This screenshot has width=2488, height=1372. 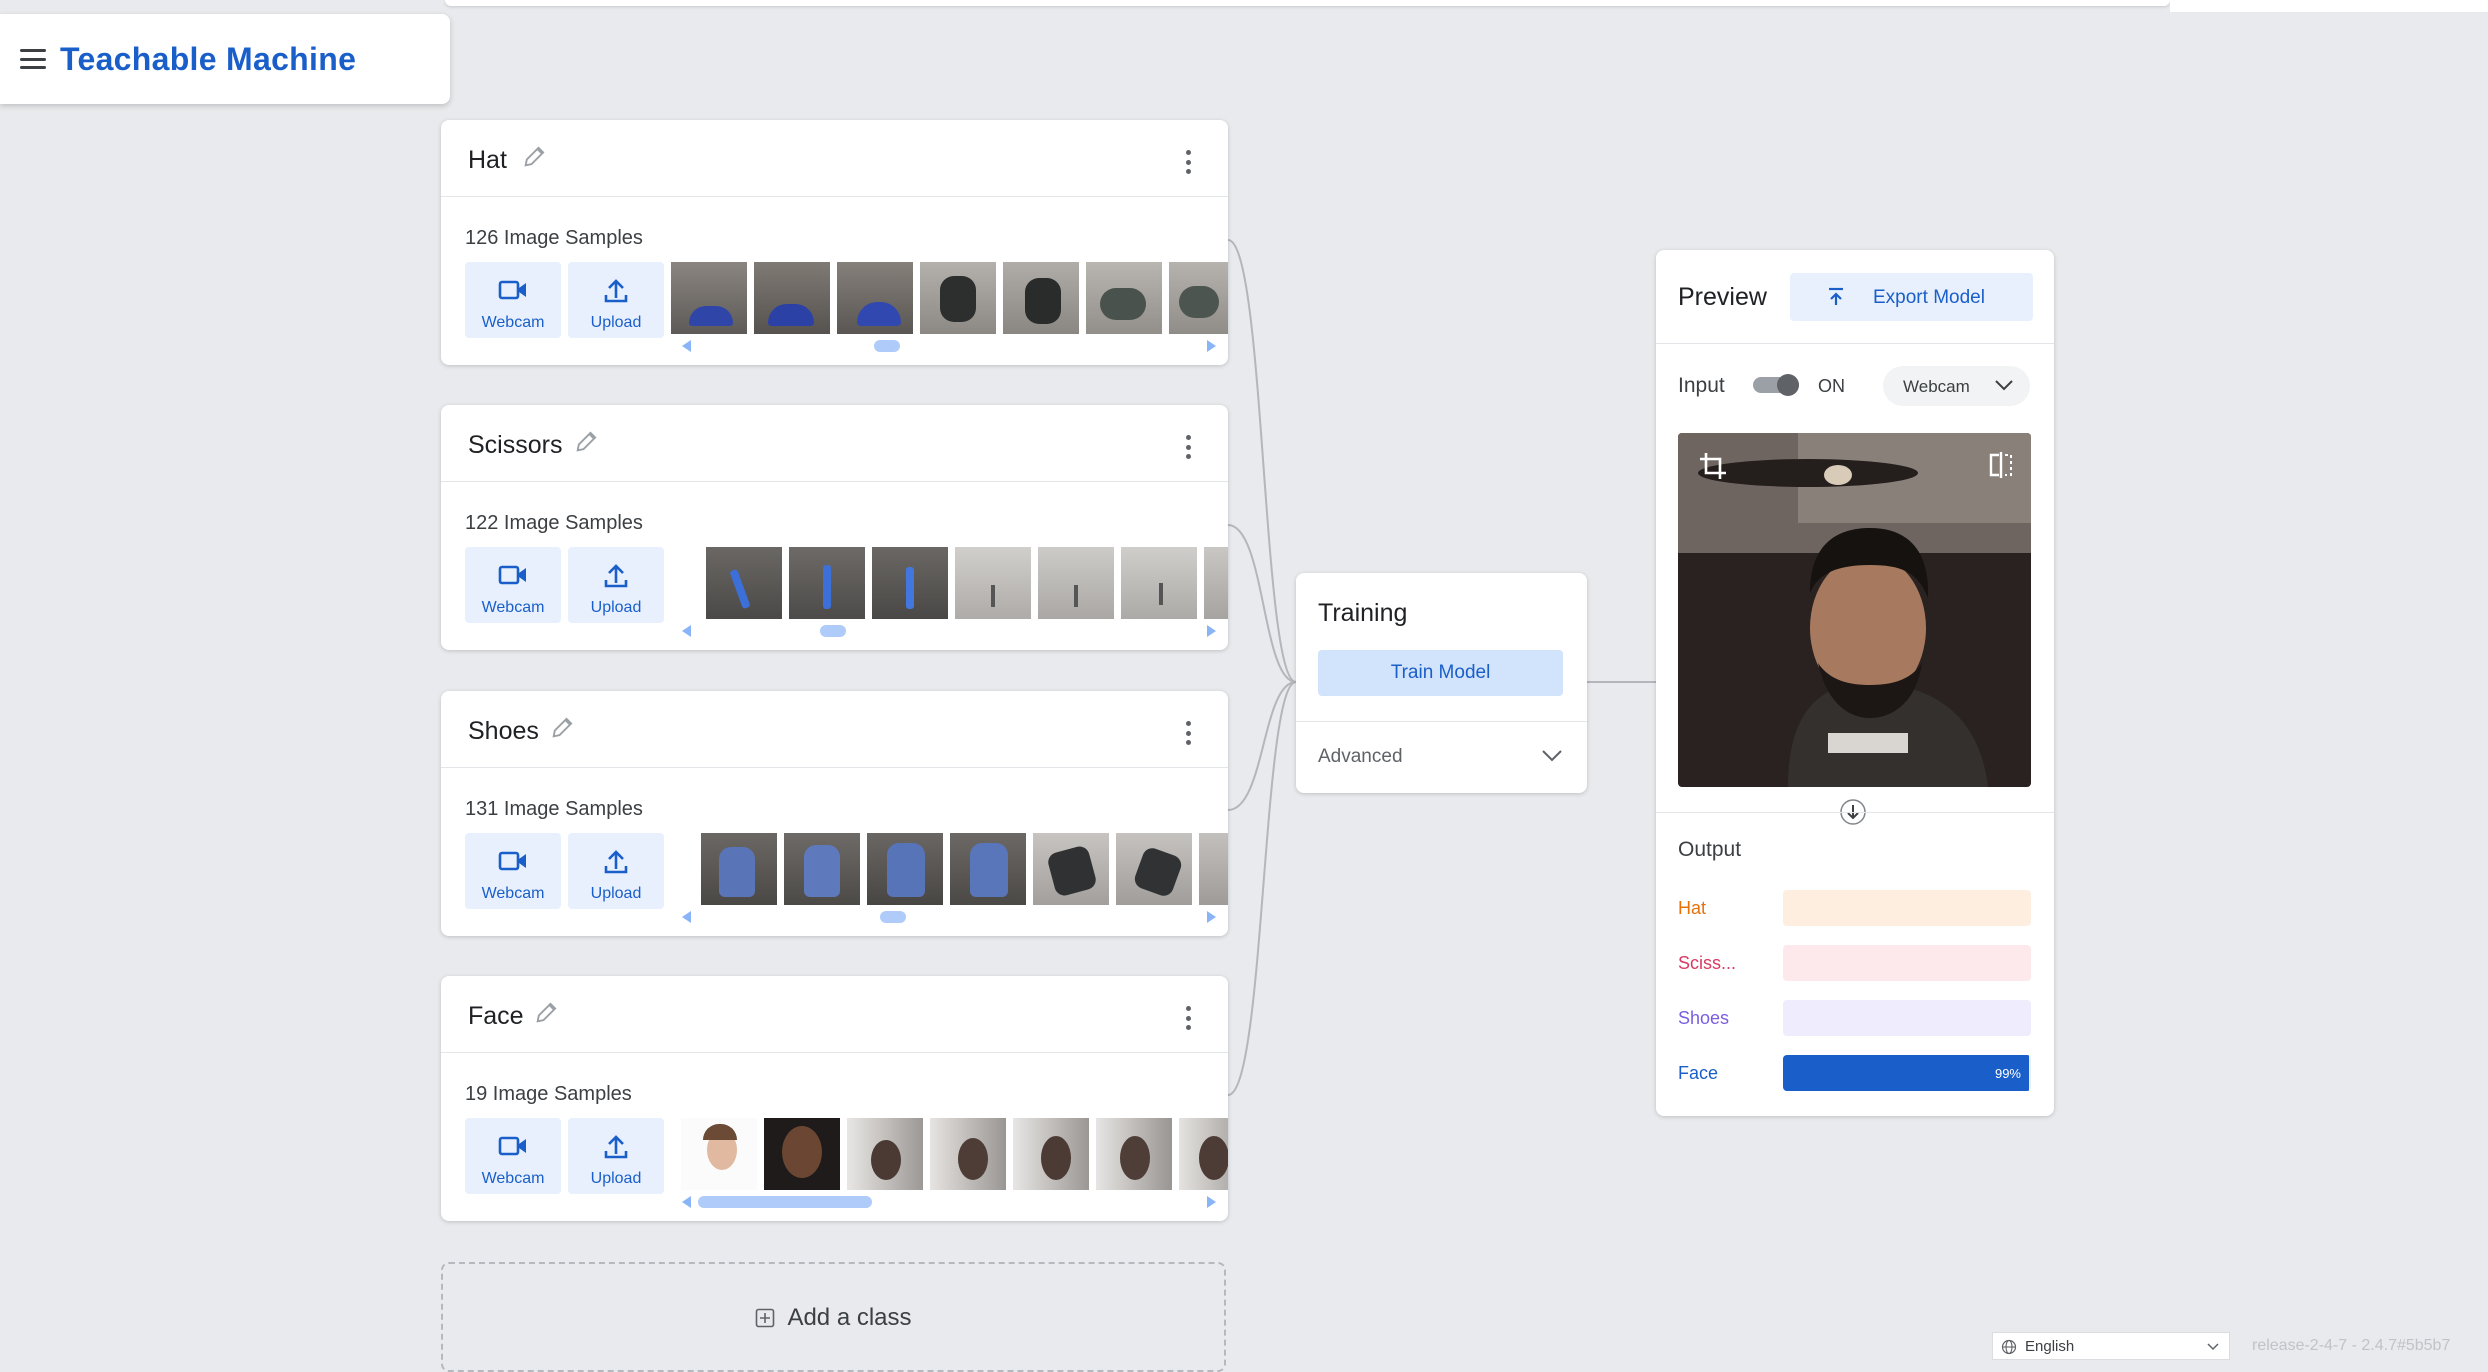 What do you see at coordinates (1936, 386) in the screenshot?
I see `input-source-label: Webcam` at bounding box center [1936, 386].